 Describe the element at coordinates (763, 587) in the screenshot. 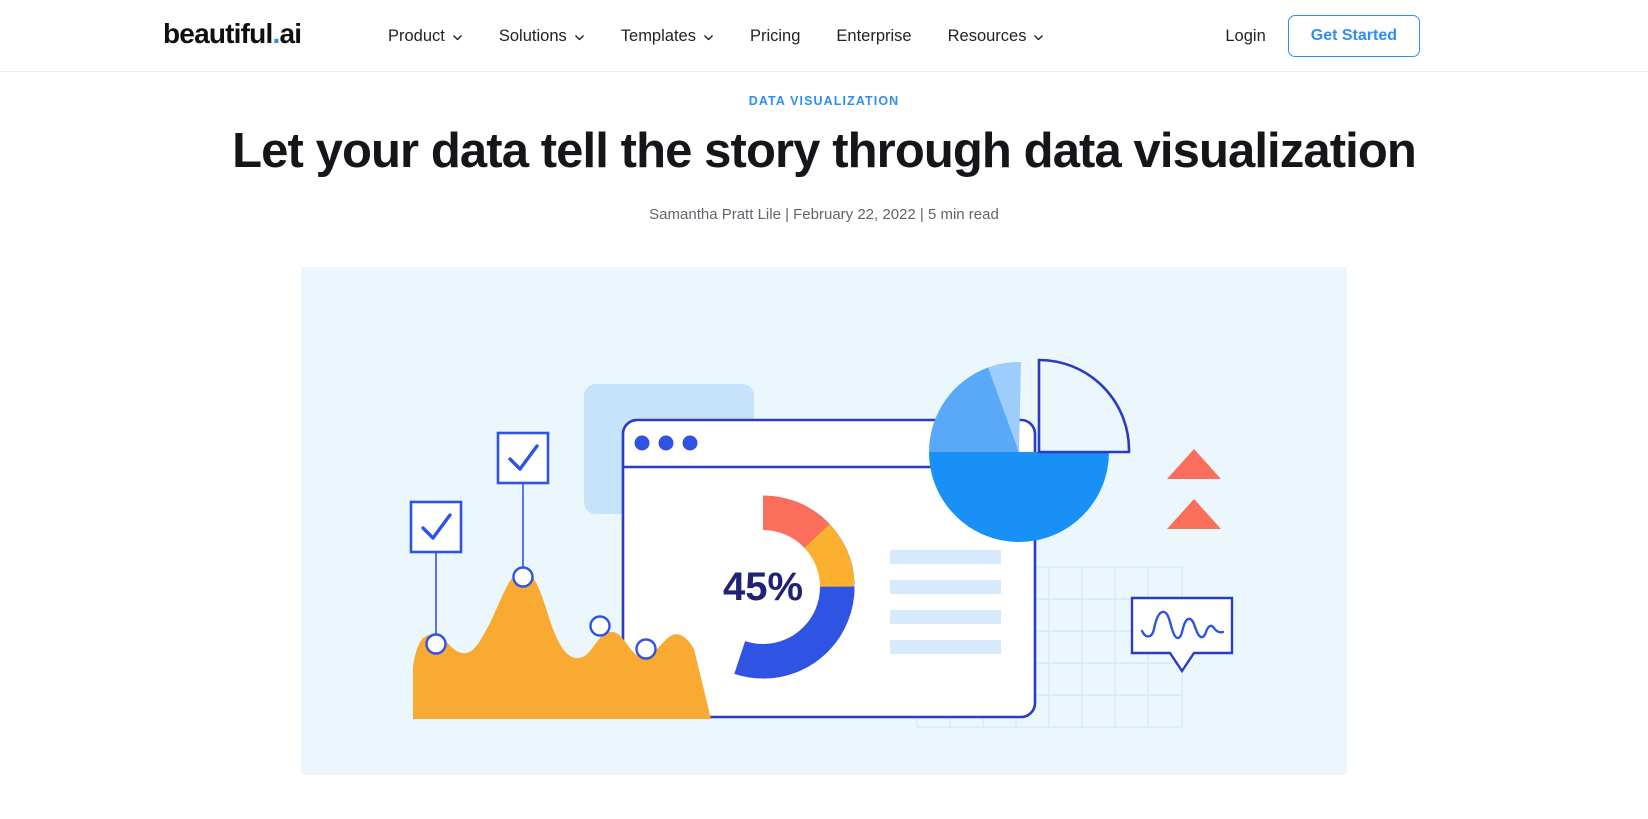

I see `donut-center-label: 45%` at that location.